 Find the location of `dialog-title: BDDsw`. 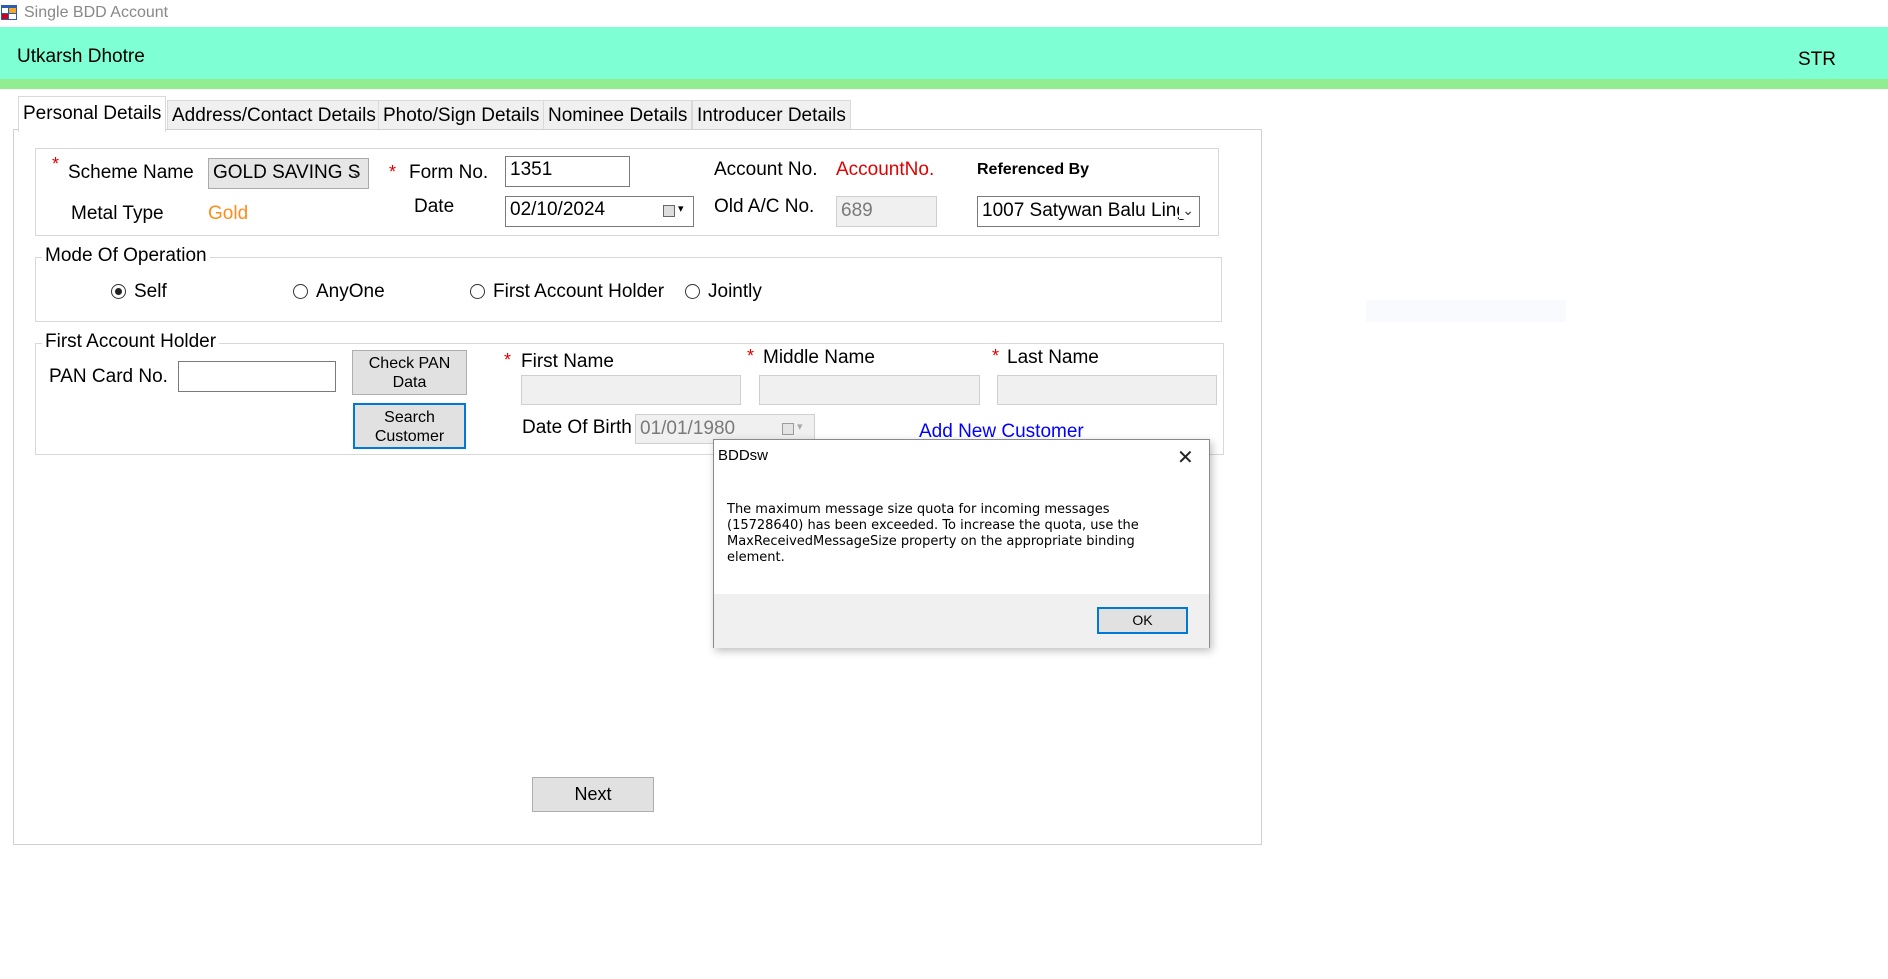

dialog-title: BDDsw is located at coordinates (743, 455).